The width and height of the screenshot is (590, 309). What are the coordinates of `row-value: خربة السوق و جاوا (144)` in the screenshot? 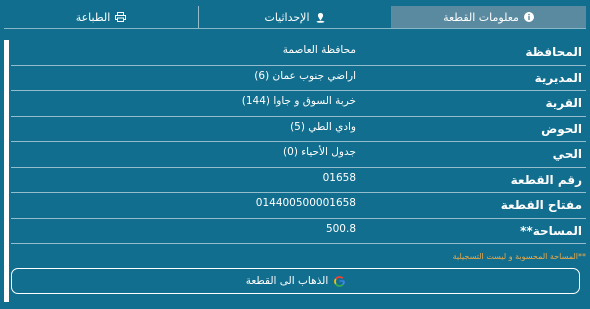 It's located at (298, 101).